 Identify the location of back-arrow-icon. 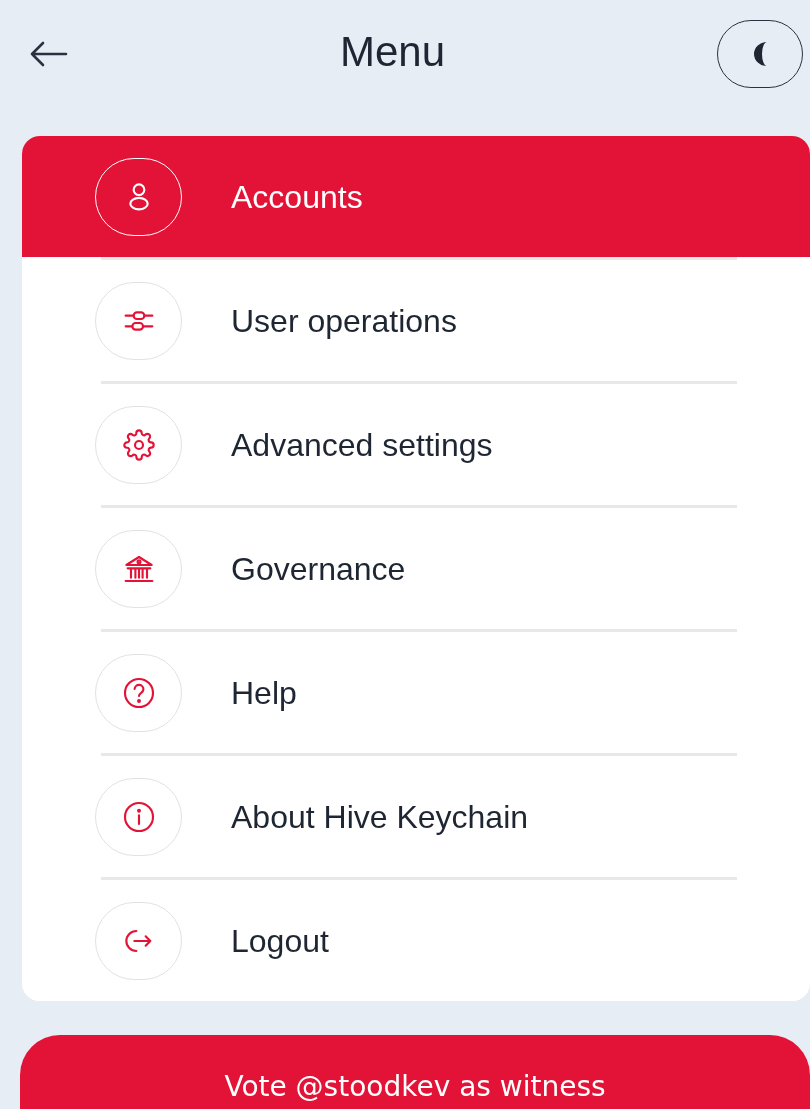
(49, 54).